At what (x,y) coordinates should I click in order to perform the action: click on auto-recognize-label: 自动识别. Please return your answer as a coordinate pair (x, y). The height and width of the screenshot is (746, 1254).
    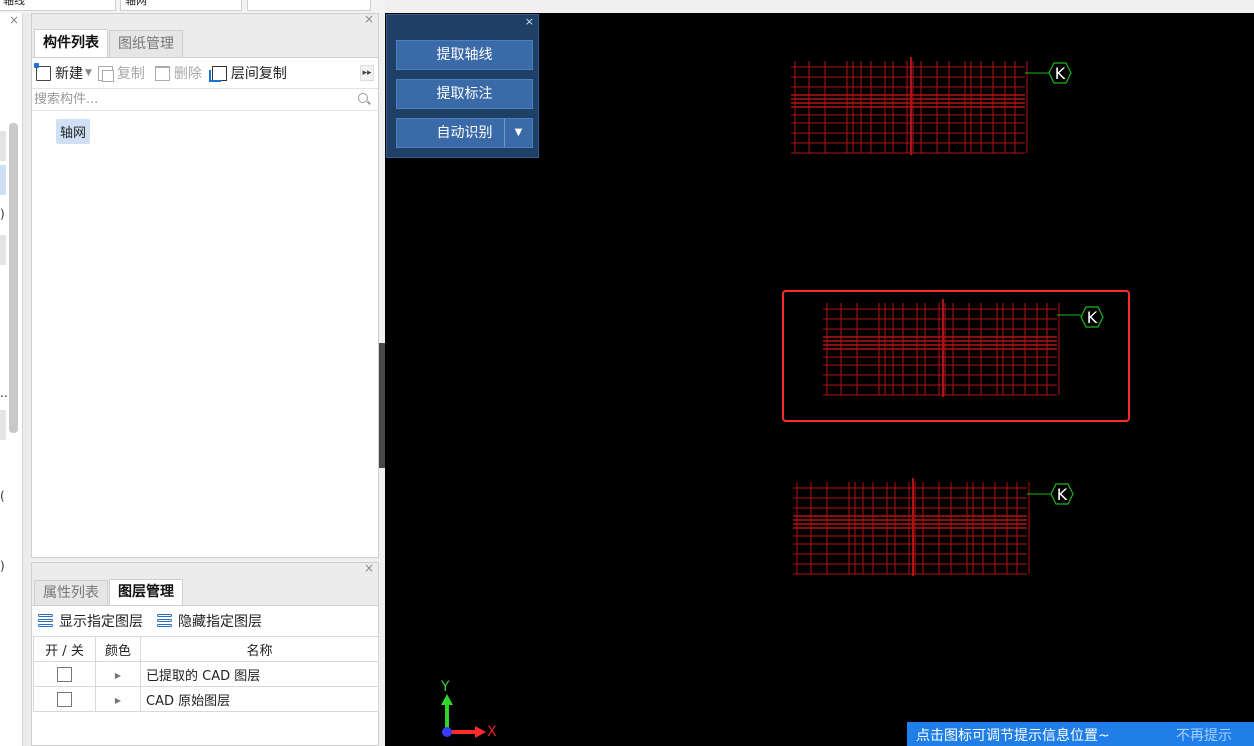
    Looking at the image, I should click on (464, 133).